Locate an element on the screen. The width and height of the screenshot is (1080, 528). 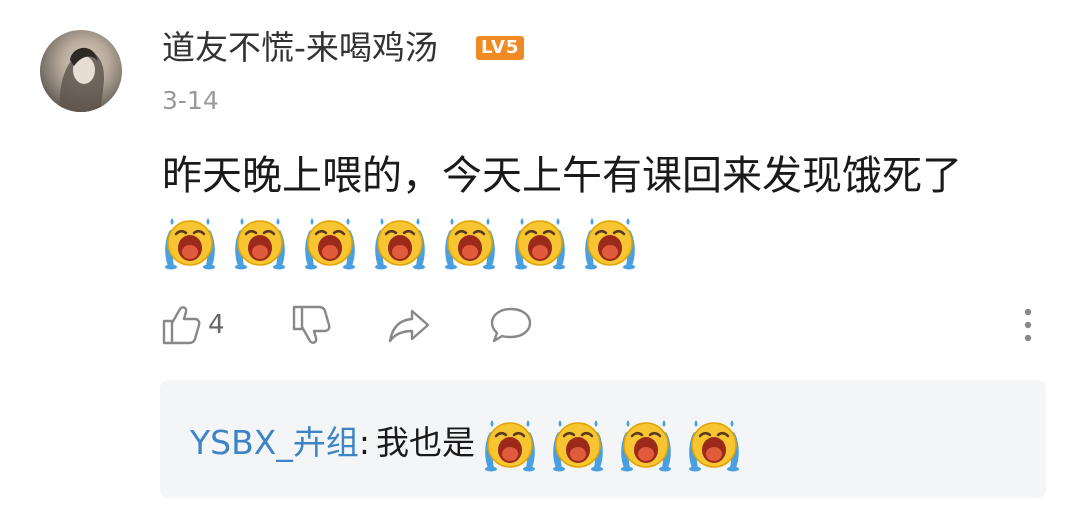
username: 道友不慌-来喝鸡汤 is located at coordinates (300, 48).